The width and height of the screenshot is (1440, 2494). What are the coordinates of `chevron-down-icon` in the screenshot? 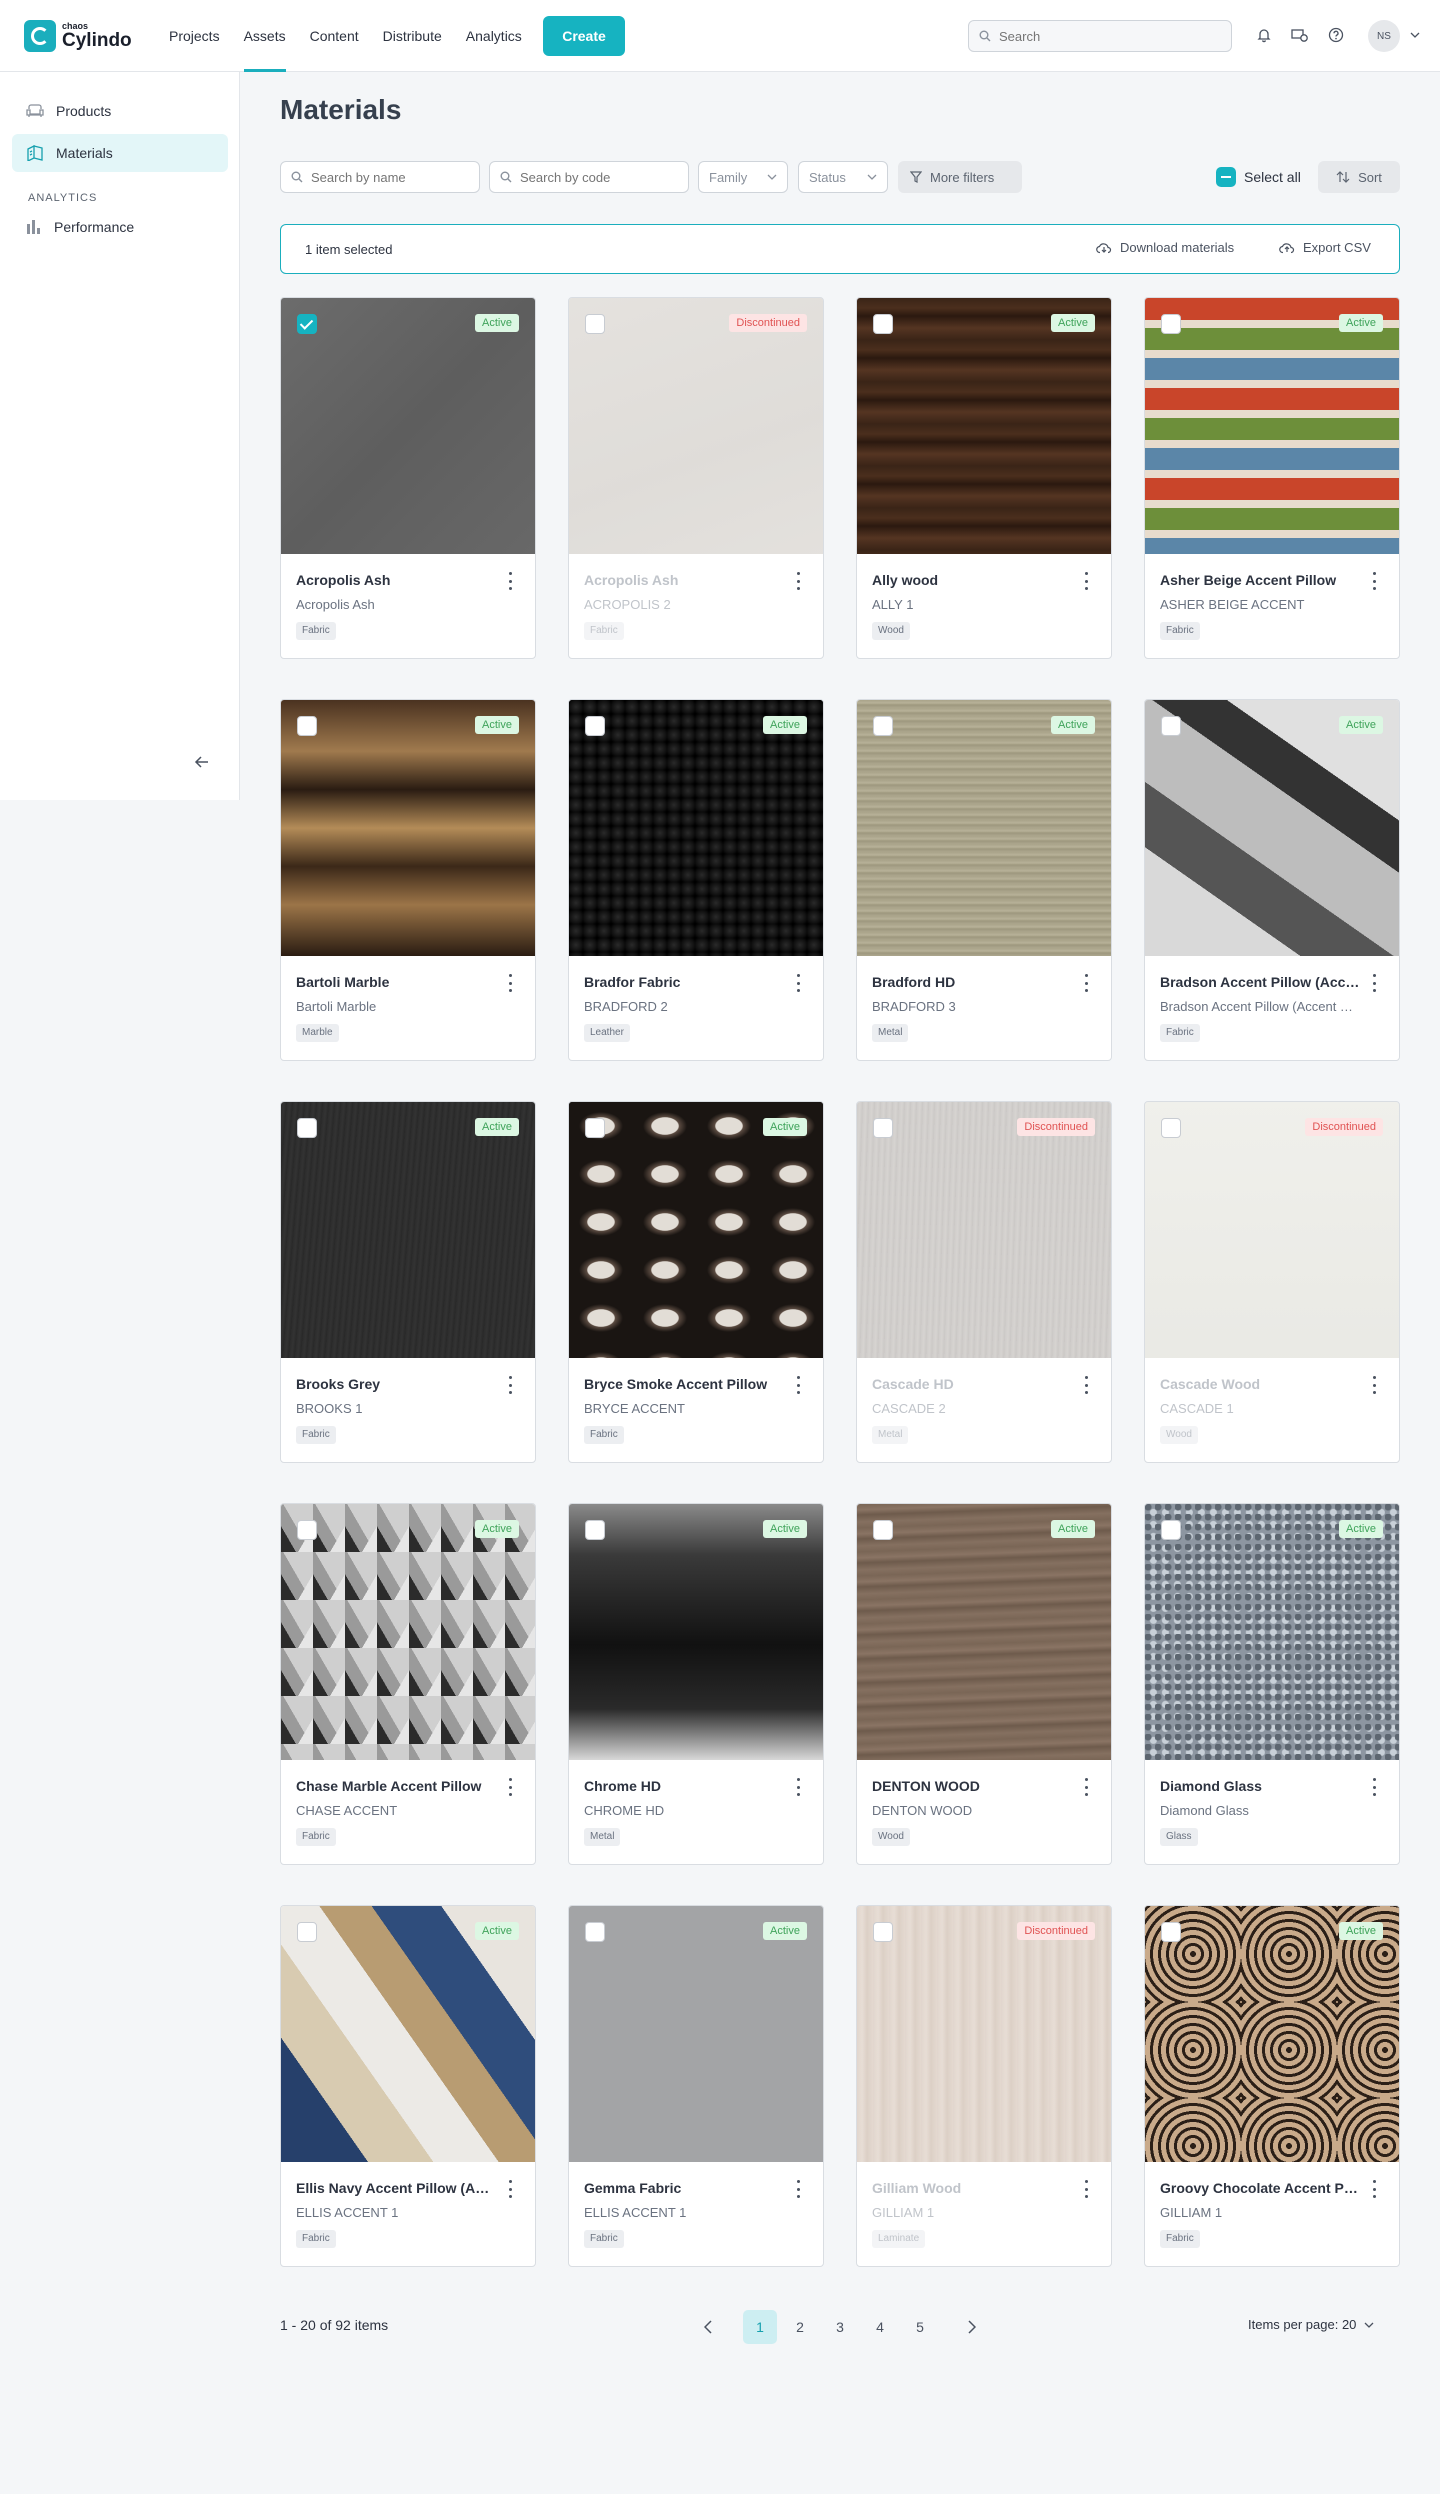 It's located at (1415, 35).